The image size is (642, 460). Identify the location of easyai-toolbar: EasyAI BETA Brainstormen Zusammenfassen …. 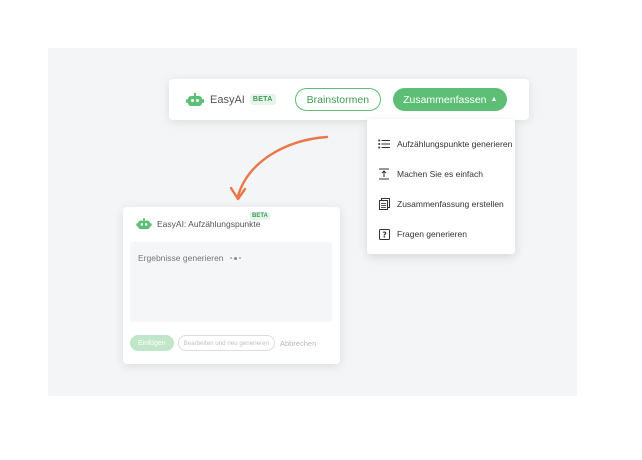
(349, 99).